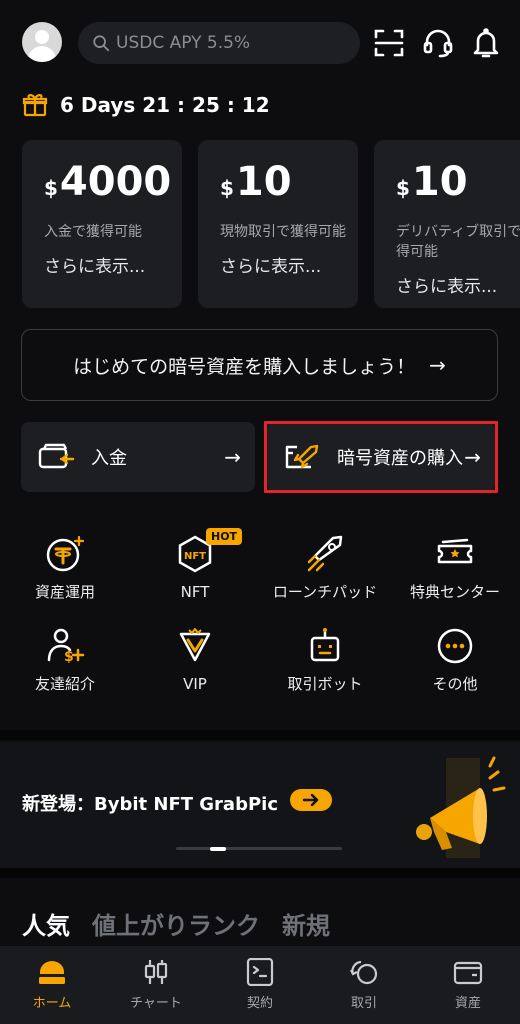 The height and width of the screenshot is (1024, 520). What do you see at coordinates (101, 43) in the screenshot?
I see `search-icon` at bounding box center [101, 43].